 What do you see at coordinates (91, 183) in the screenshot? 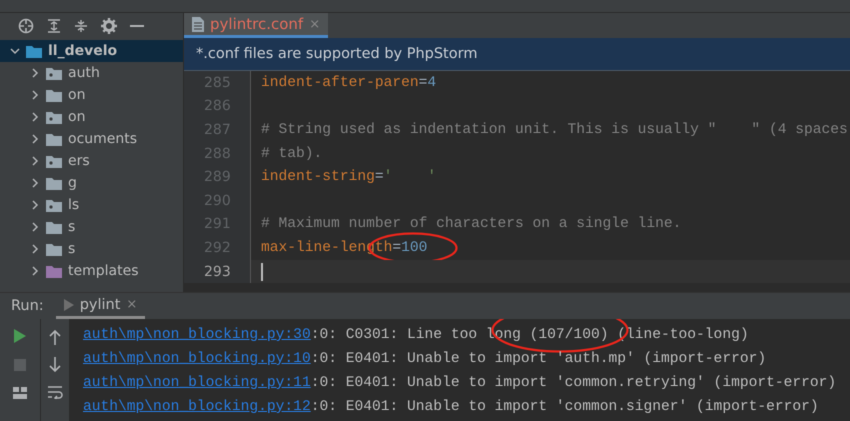
I see `tree-item: g` at bounding box center [91, 183].